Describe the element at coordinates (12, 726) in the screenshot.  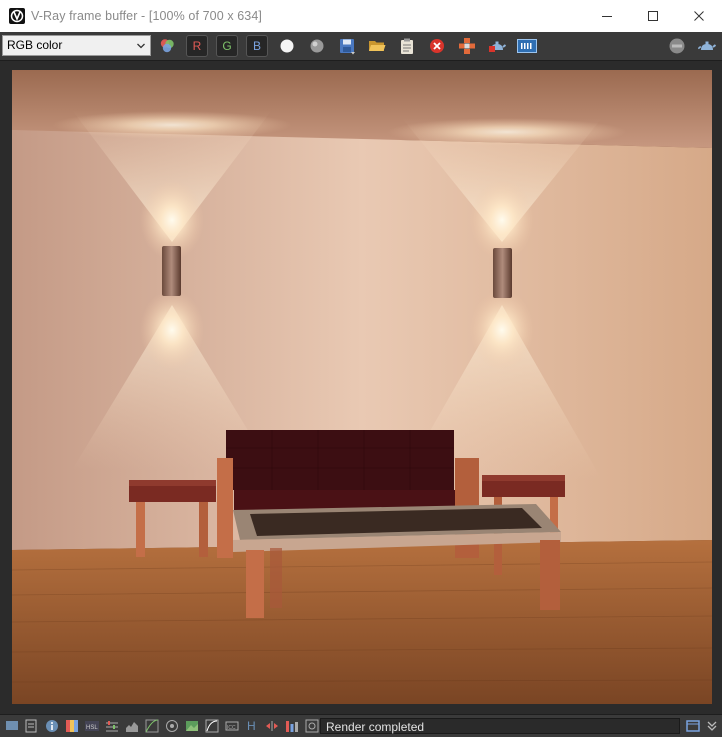
I see `display-icon` at that location.